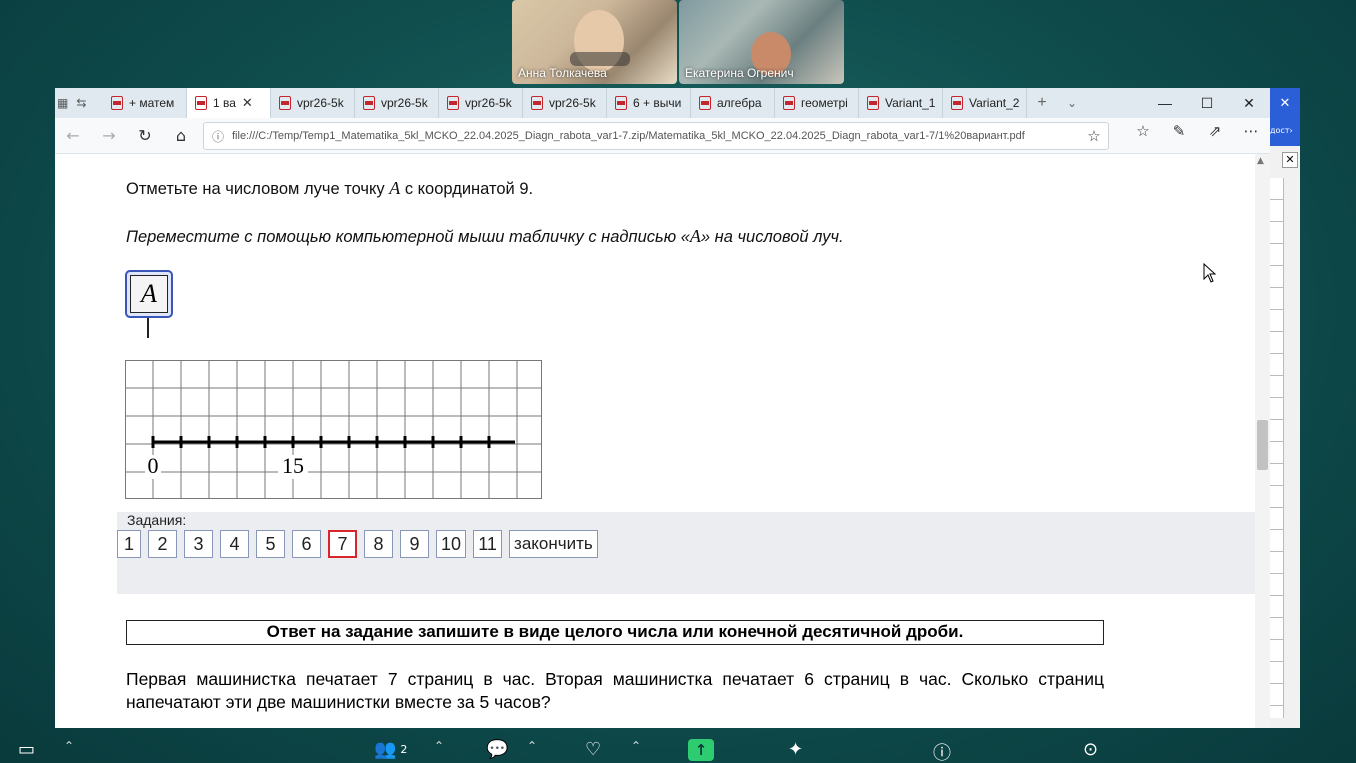 Image resolution: width=1356 pixels, height=763 pixels. I want to click on task-button-10: 10, so click(451, 544).